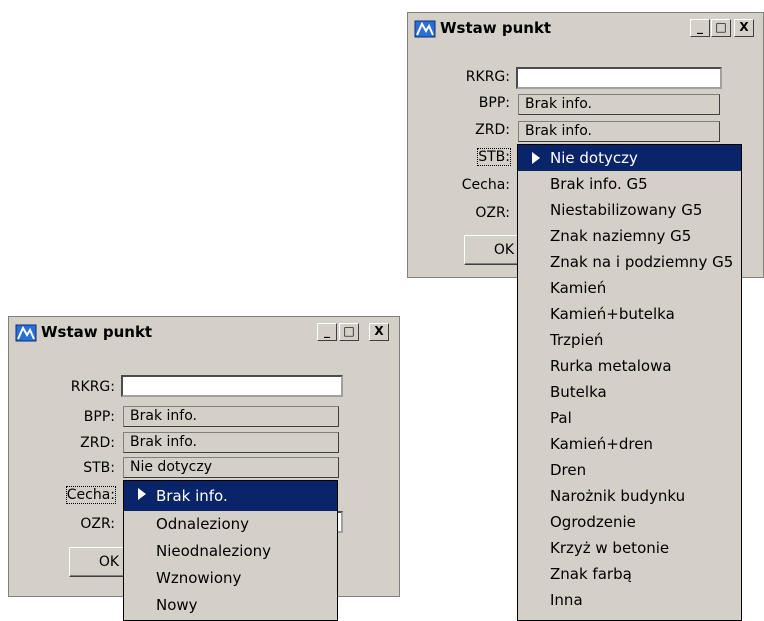  I want to click on dropdown-option: Brak info., so click(230, 496).